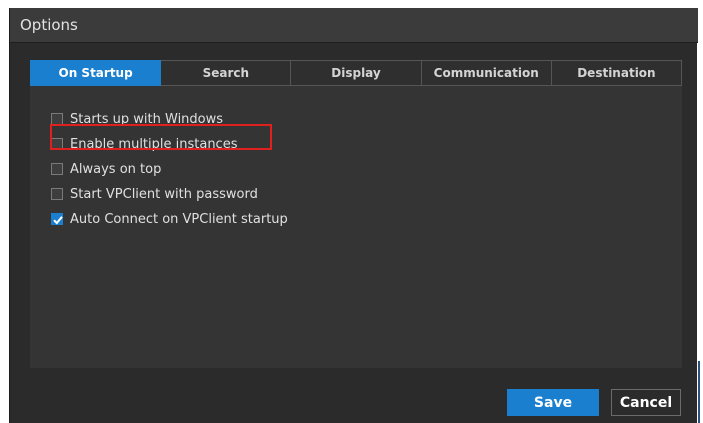  I want to click on option-enable-multiple-instances: Enable multiple instances, so click(144, 144).